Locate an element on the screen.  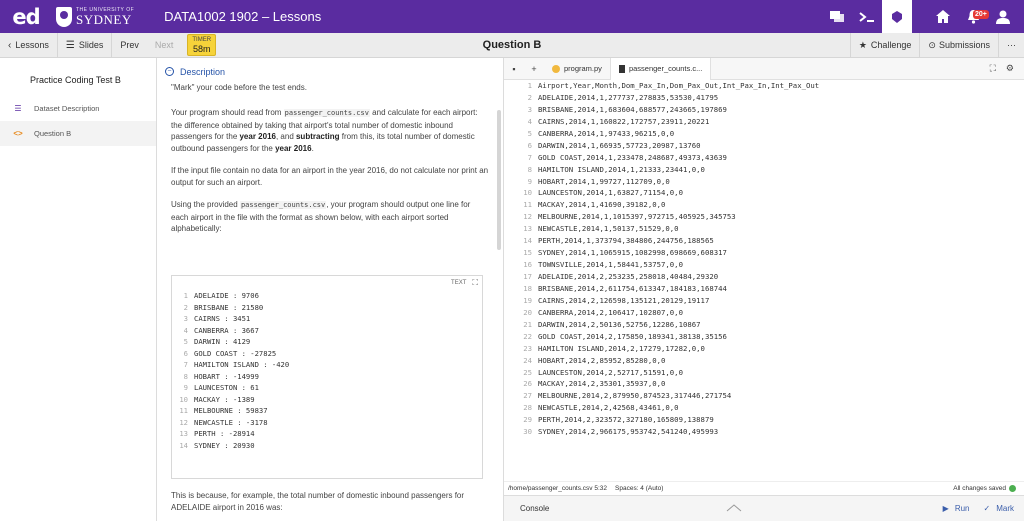
code-line: 16 TOWNSVILLE,2014,1,58441,53757,0,0 is located at coordinates (764, 265).